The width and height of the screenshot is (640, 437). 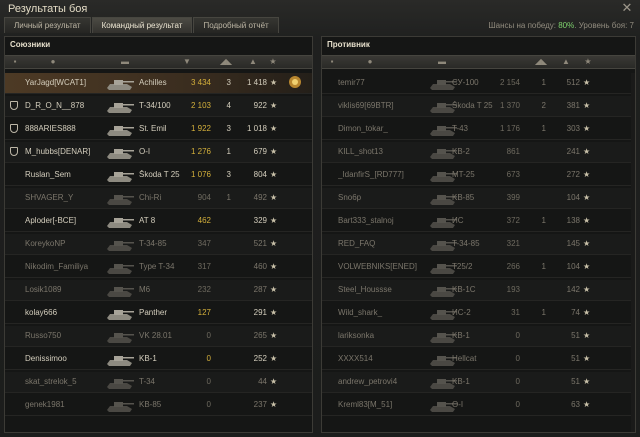 What do you see at coordinates (142, 25) in the screenshot?
I see `tab-team-result: Командный результат` at bounding box center [142, 25].